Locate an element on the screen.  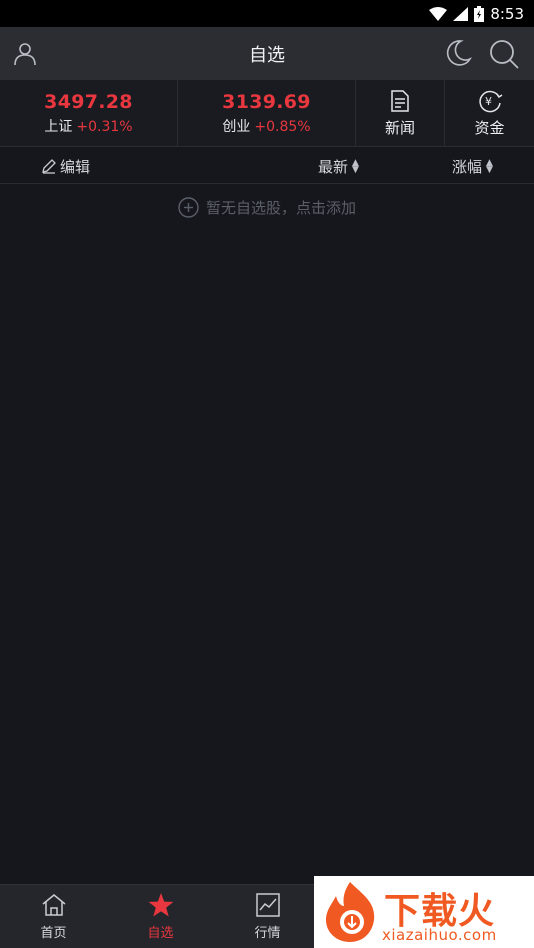
funds-icon: ¥ is located at coordinates (490, 101).